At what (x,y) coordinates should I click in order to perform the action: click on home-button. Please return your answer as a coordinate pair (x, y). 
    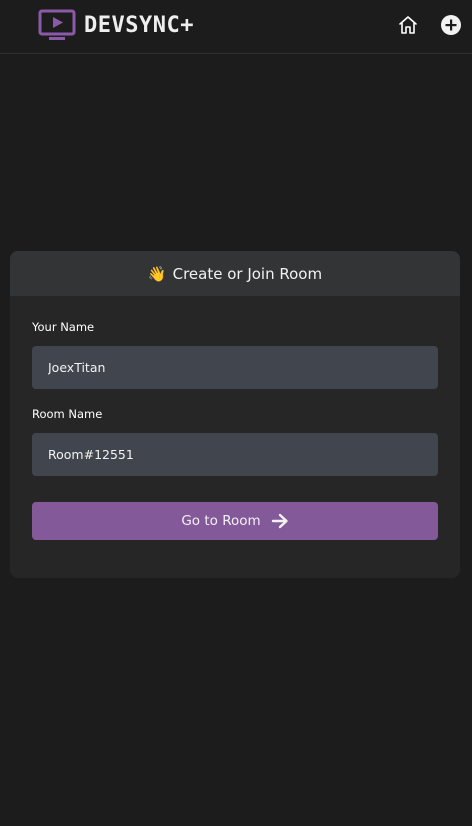
    Looking at the image, I should click on (408, 25).